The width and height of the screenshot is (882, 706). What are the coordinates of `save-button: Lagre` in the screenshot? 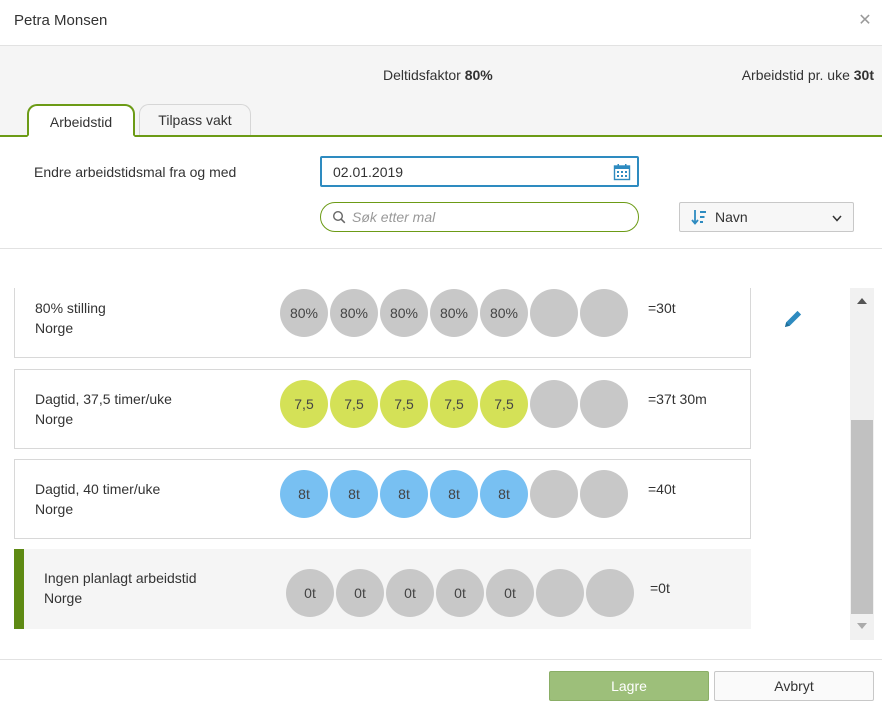 It's located at (629, 686).